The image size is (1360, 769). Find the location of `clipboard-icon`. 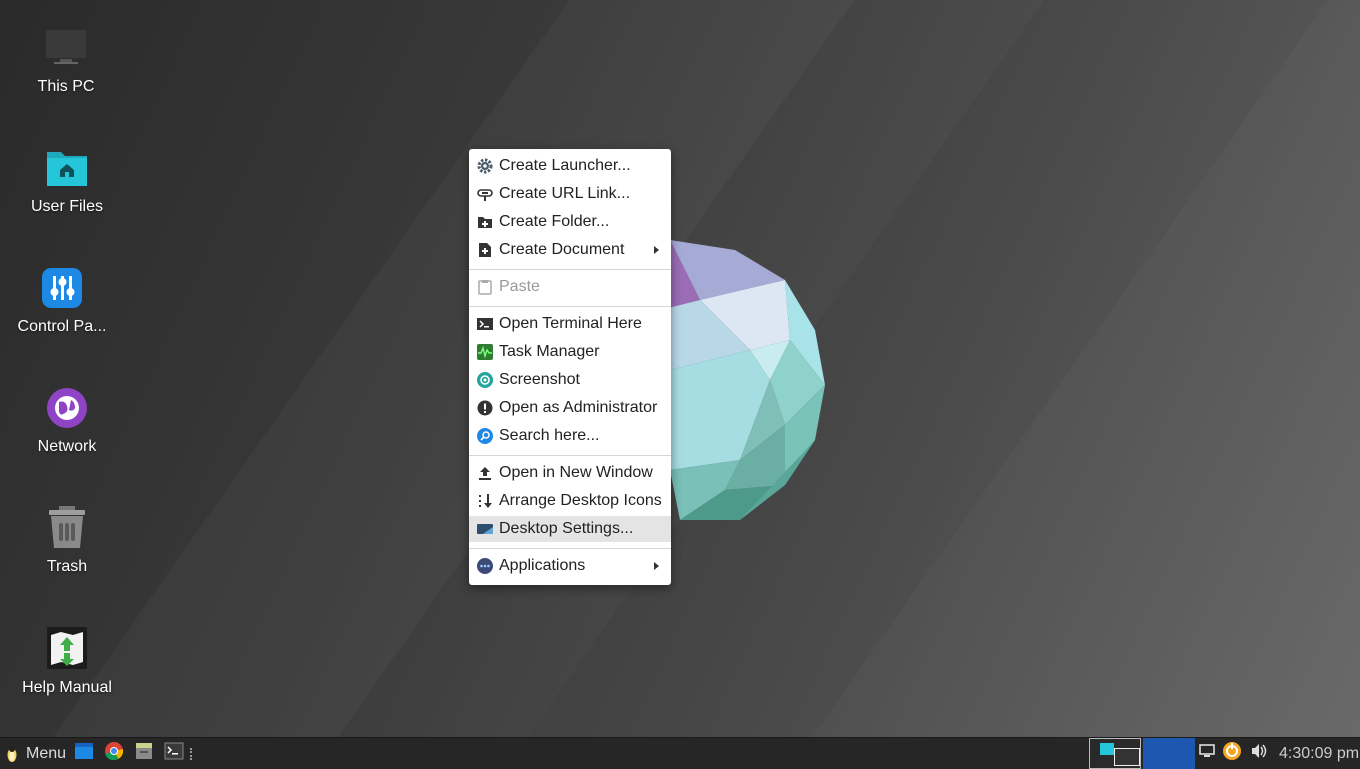

clipboard-icon is located at coordinates (485, 287).